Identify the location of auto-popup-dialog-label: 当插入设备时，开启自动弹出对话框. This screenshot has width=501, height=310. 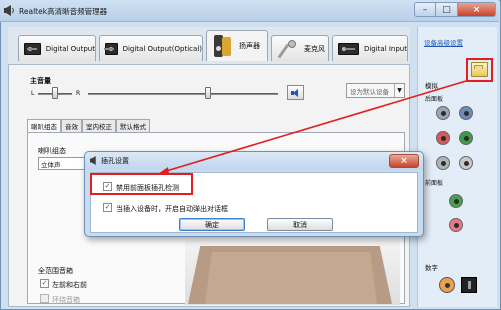
(172, 209).